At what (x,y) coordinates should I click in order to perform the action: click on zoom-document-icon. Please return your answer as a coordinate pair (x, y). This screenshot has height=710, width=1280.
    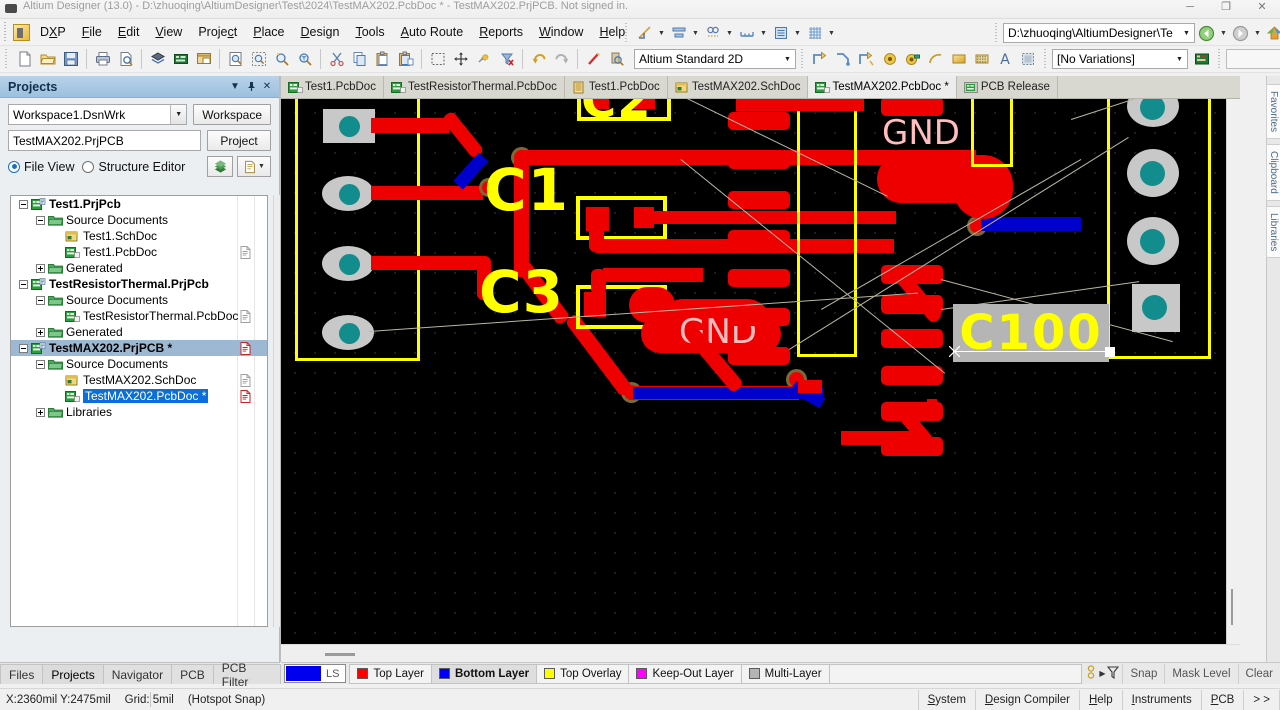
    Looking at the image, I should click on (235, 59).